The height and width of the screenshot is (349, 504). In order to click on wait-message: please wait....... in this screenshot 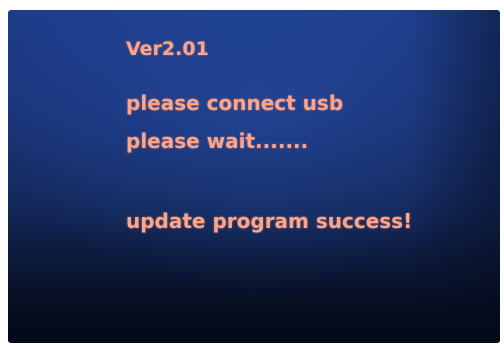, I will do `click(217, 141)`.